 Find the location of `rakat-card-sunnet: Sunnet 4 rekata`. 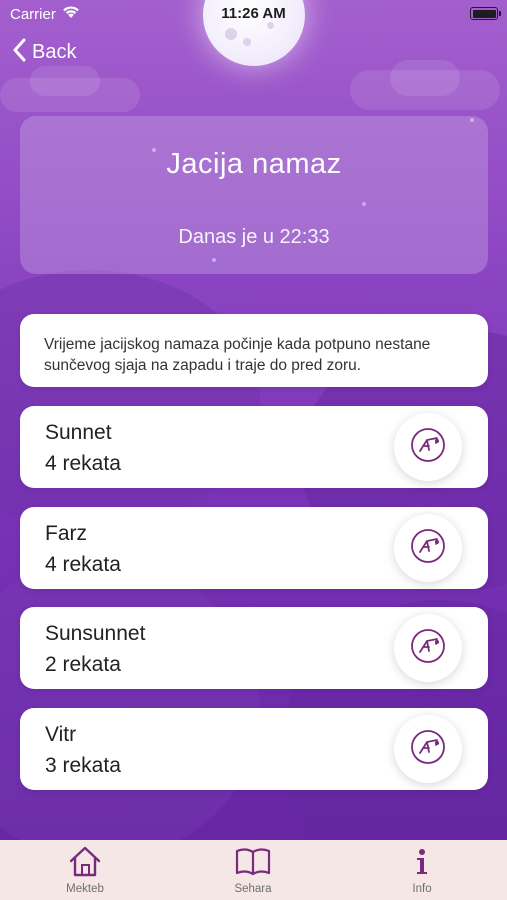

rakat-card-sunnet: Sunnet 4 rekata is located at coordinates (254, 447).